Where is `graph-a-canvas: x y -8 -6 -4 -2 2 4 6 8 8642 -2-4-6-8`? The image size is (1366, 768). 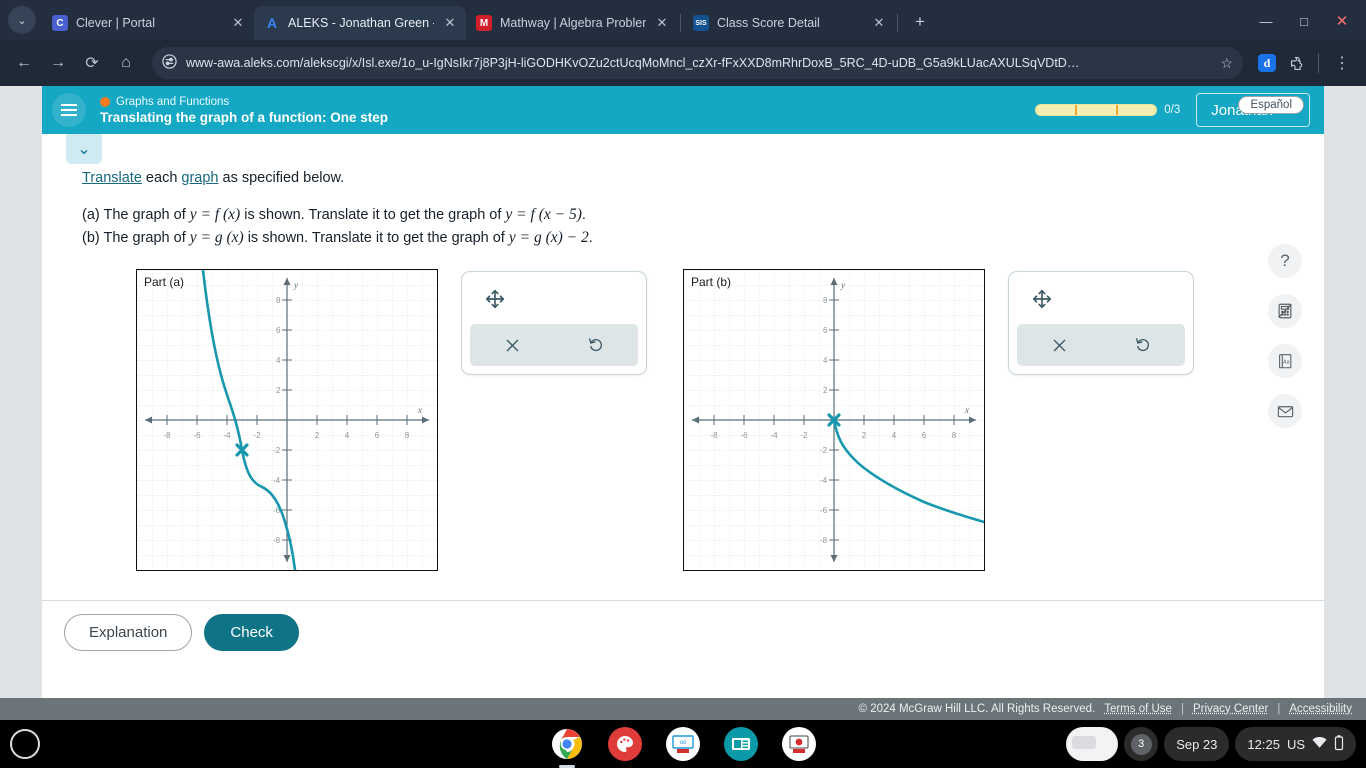
graph-a-canvas: x y -8 -6 -4 -2 2 4 6 8 8642 -2-4-6-8 is located at coordinates (287, 420).